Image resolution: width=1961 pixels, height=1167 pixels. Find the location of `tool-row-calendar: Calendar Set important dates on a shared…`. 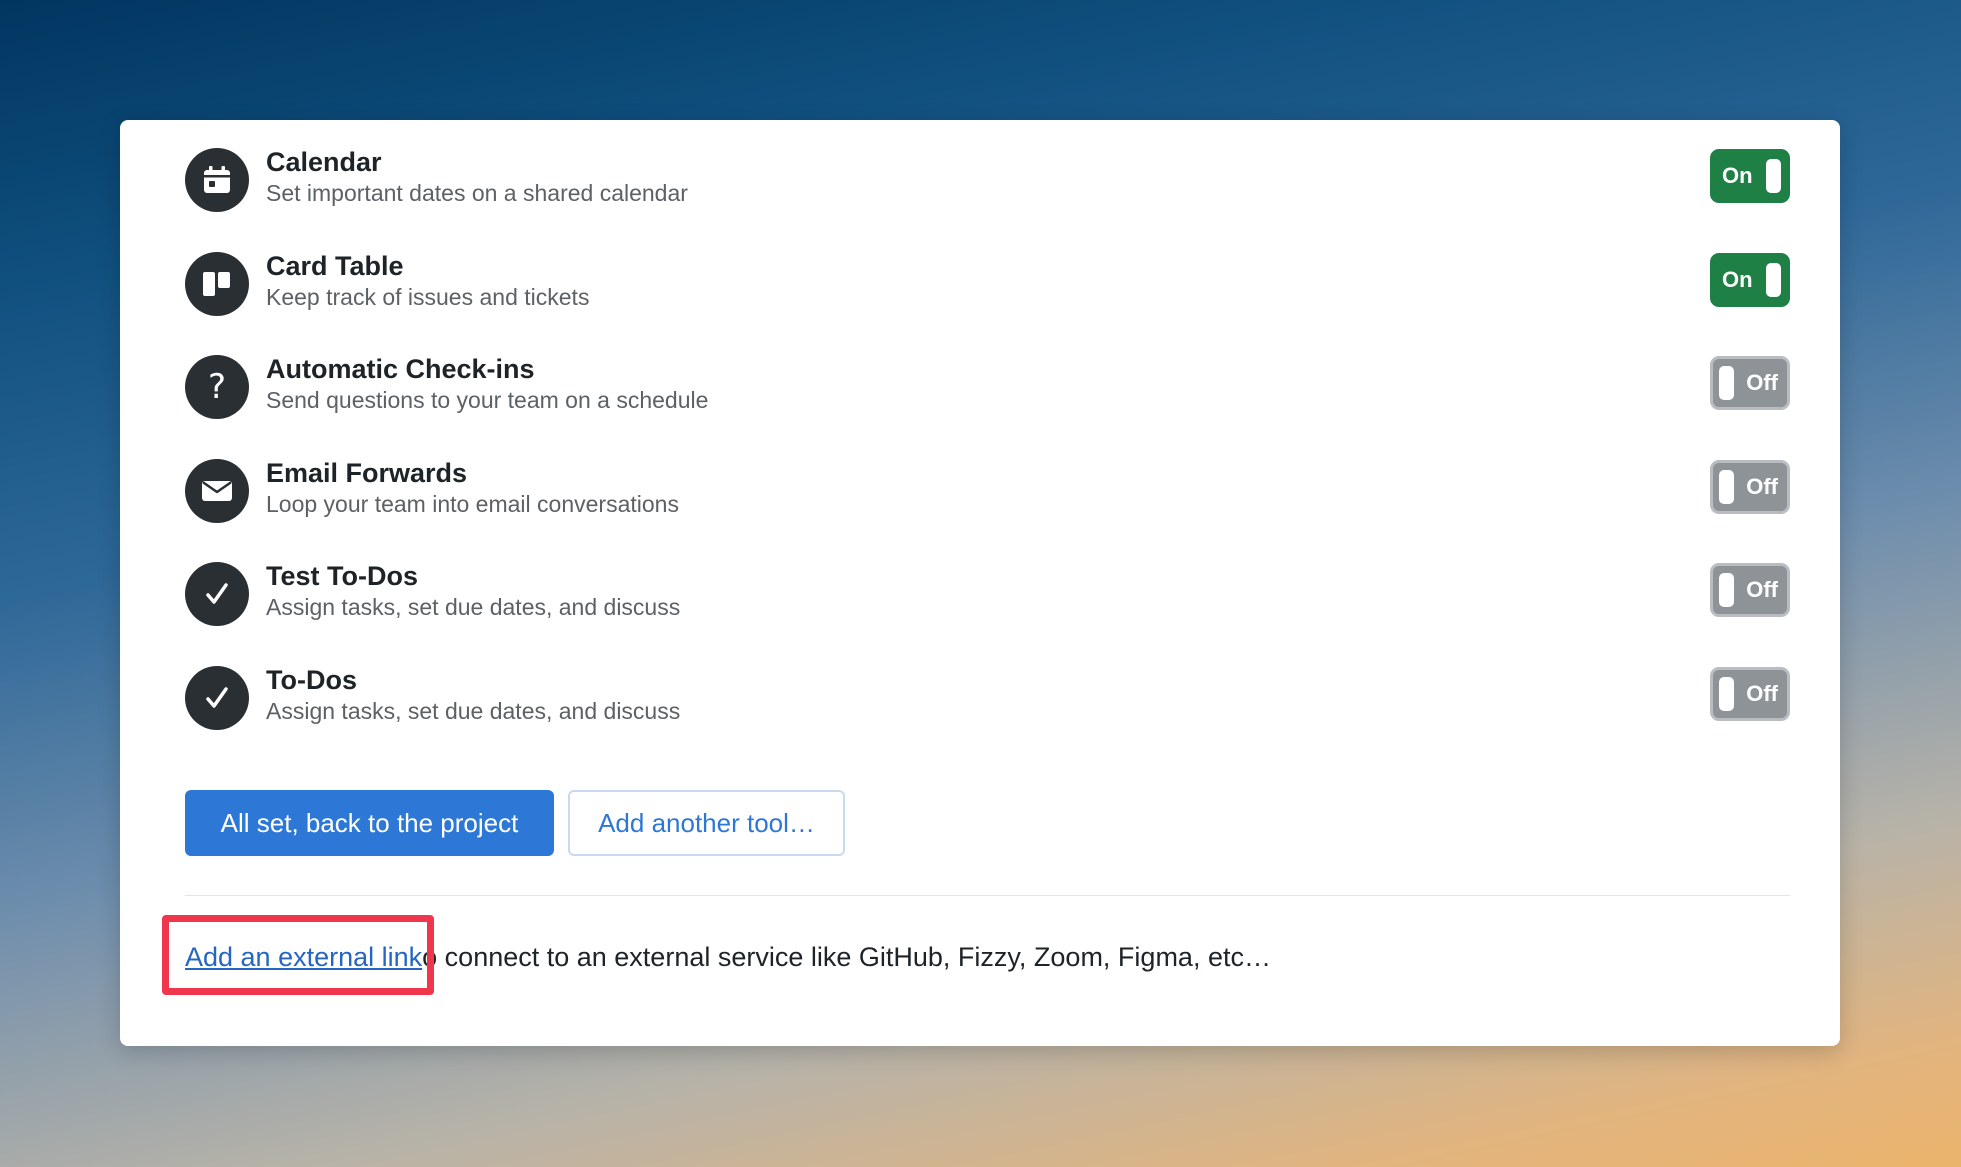

tool-row-calendar: Calendar Set important dates on a shared… is located at coordinates (987, 181).